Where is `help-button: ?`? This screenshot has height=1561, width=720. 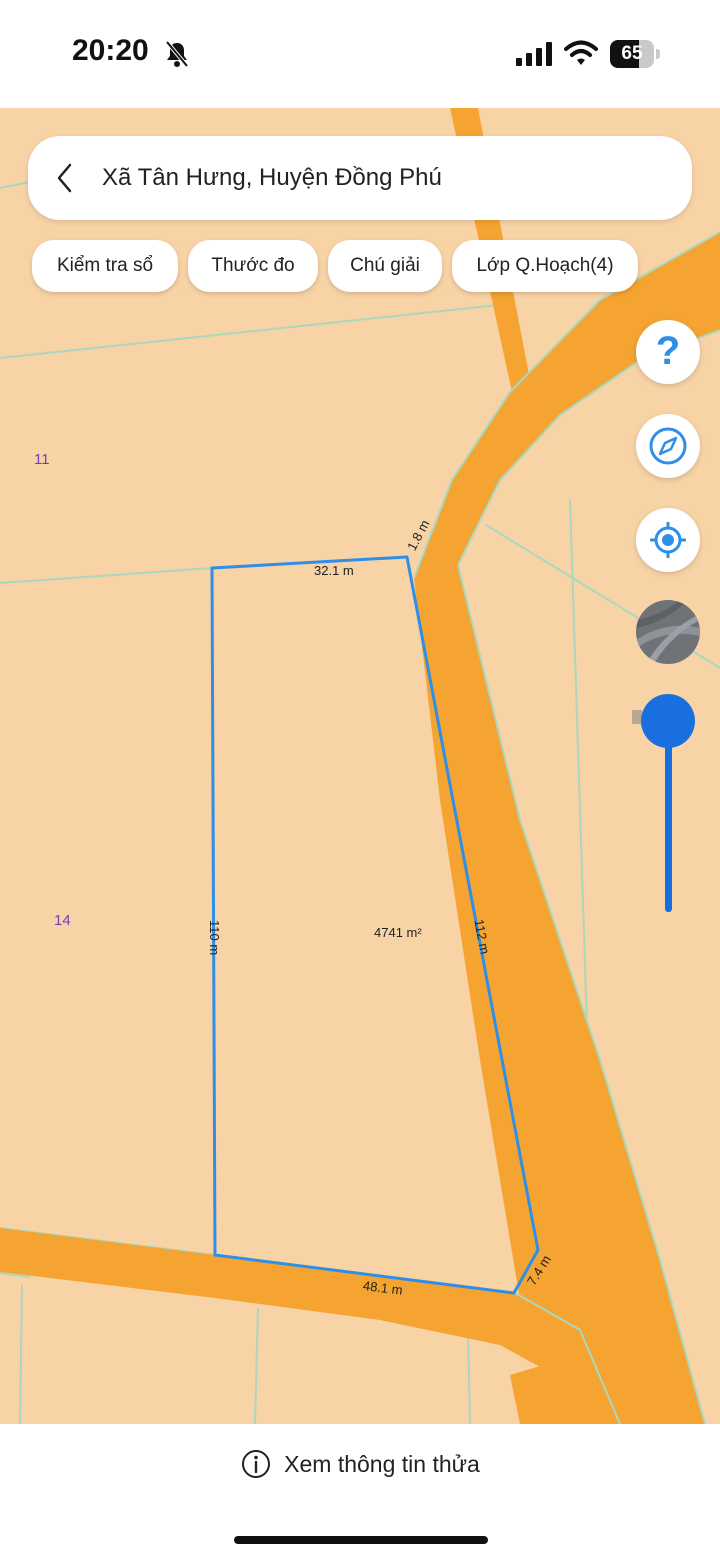 help-button: ? is located at coordinates (668, 352).